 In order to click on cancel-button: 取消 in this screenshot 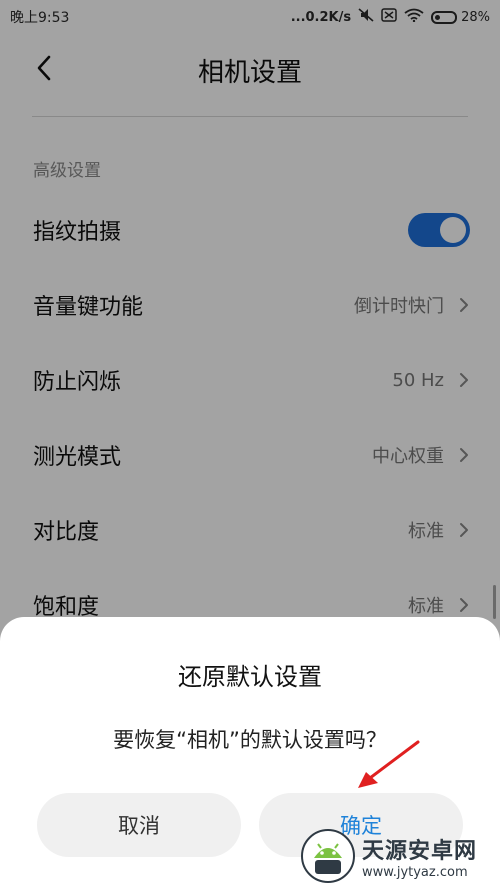, I will do `click(139, 825)`.